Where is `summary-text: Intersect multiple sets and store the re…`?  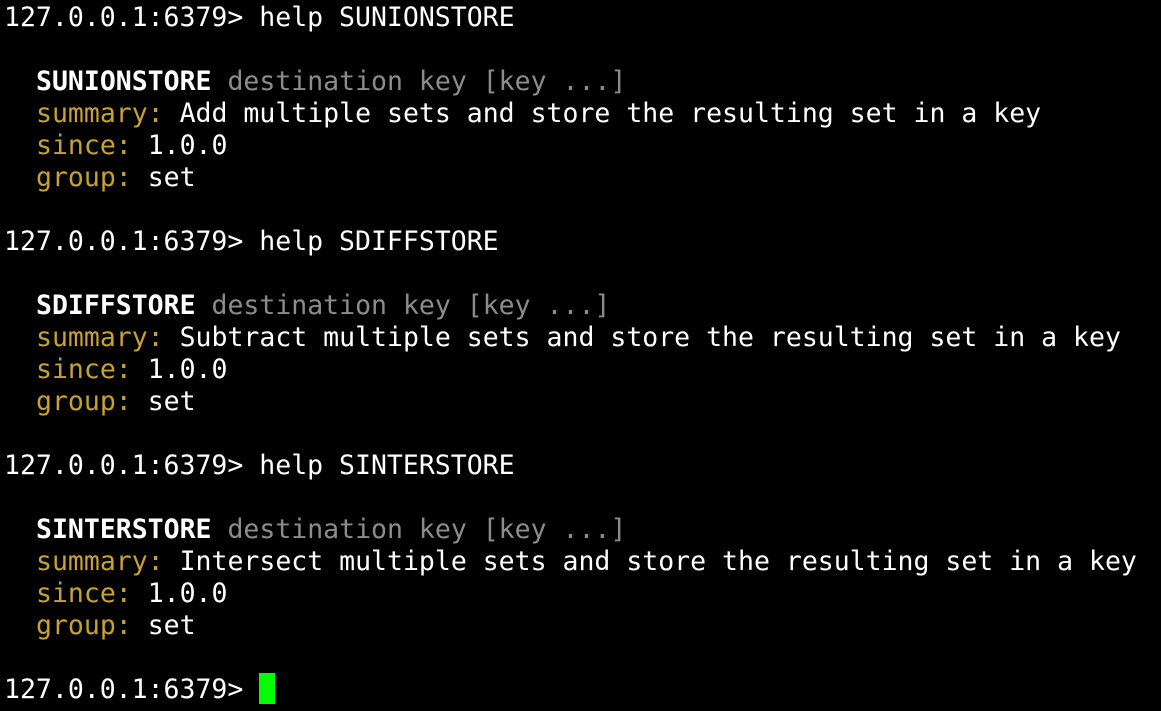 summary-text: Intersect multiple sets and store the re… is located at coordinates (650, 561).